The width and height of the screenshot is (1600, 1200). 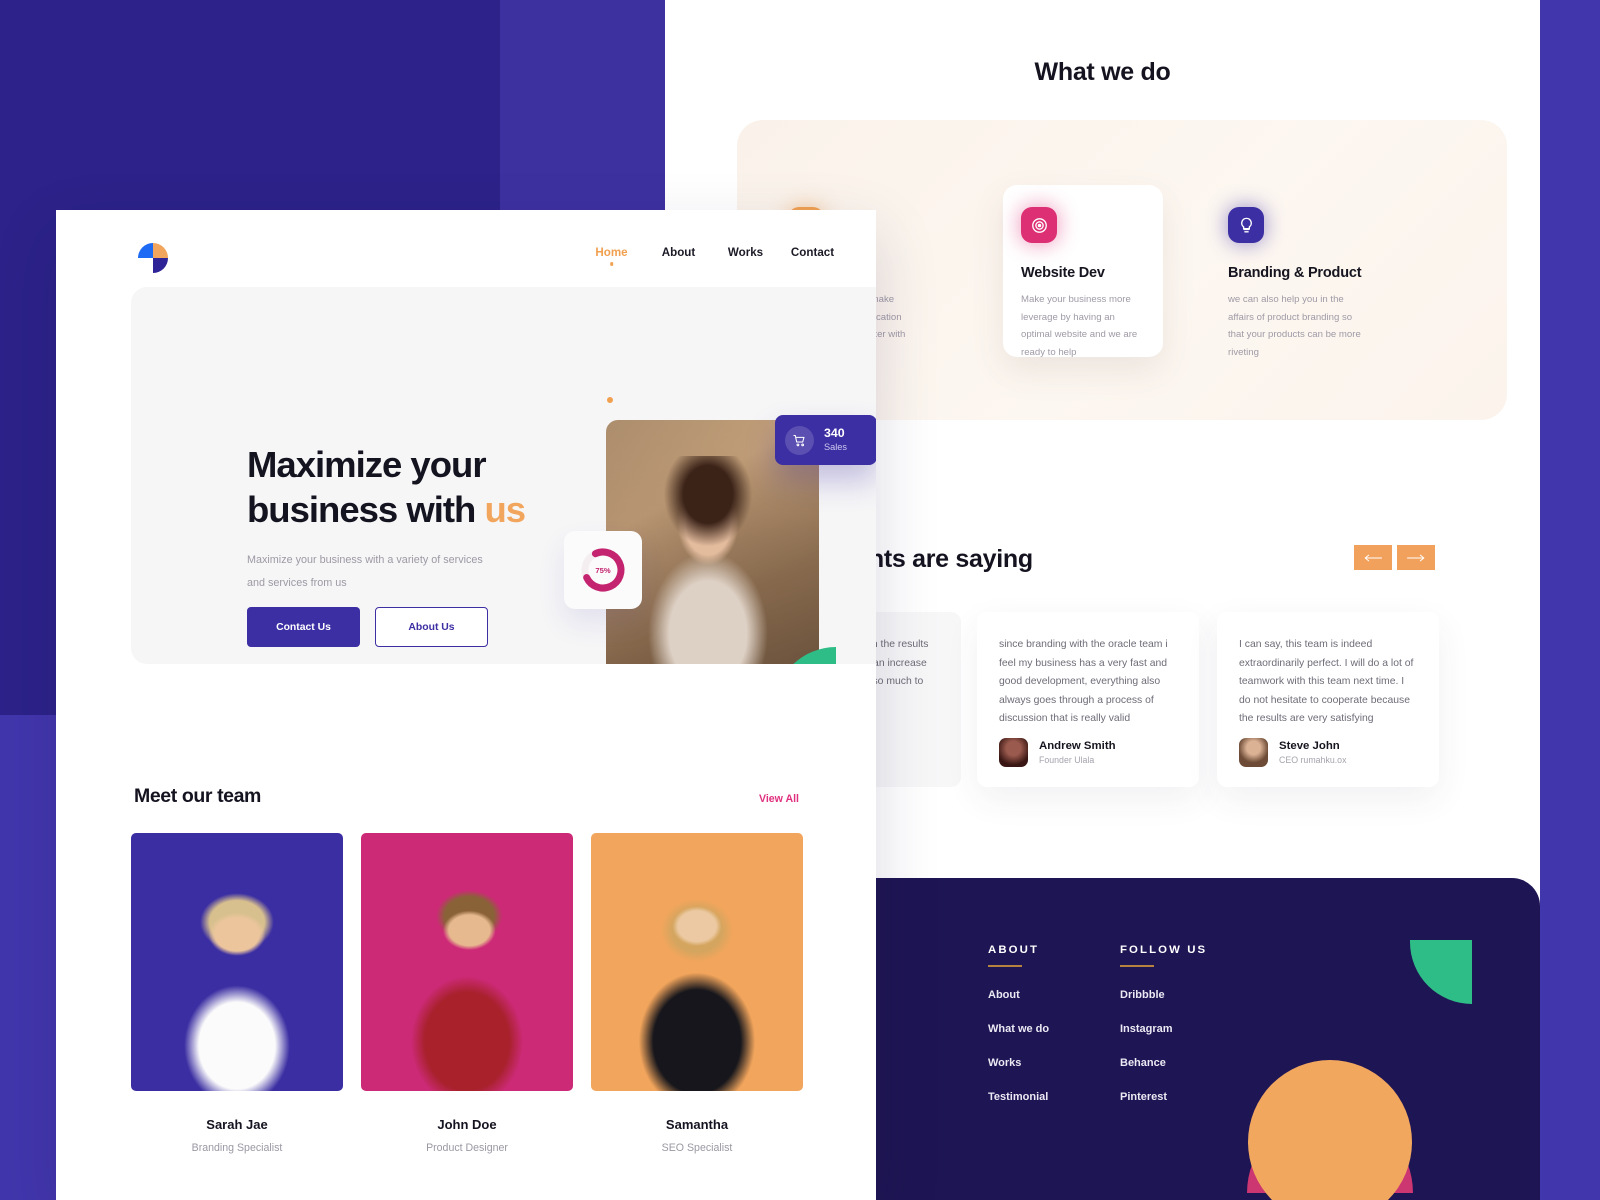 What do you see at coordinates (1039, 225) in the screenshot?
I see `target-icon` at bounding box center [1039, 225].